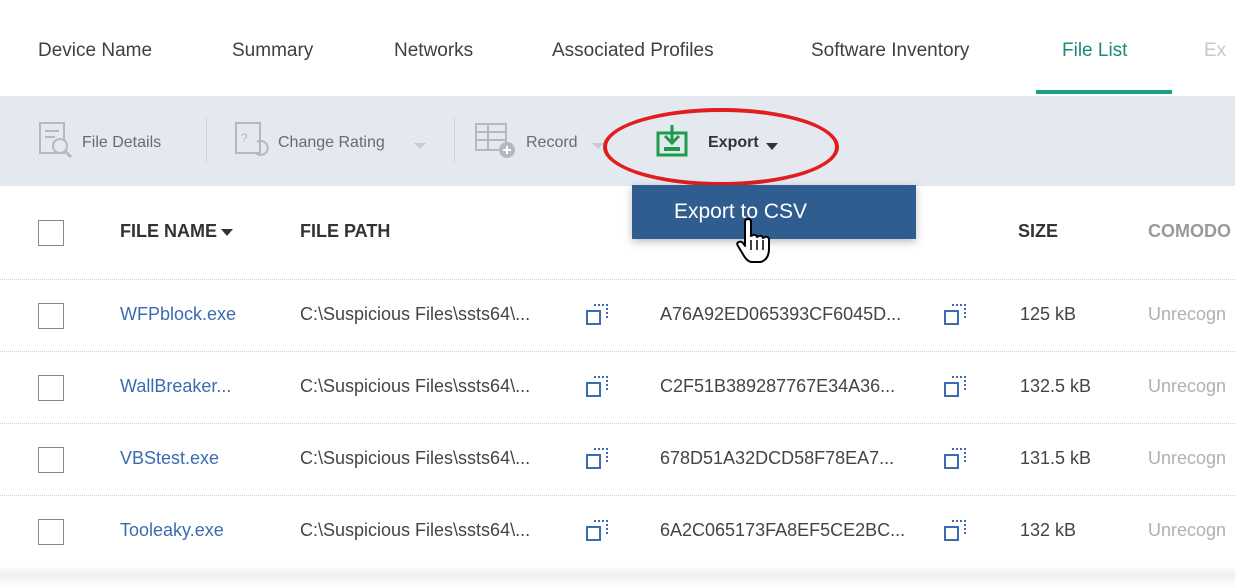 Image resolution: width=1235 pixels, height=588 pixels. Describe the element at coordinates (617, 577) in the screenshot. I see `torn-bottom-edge` at that location.